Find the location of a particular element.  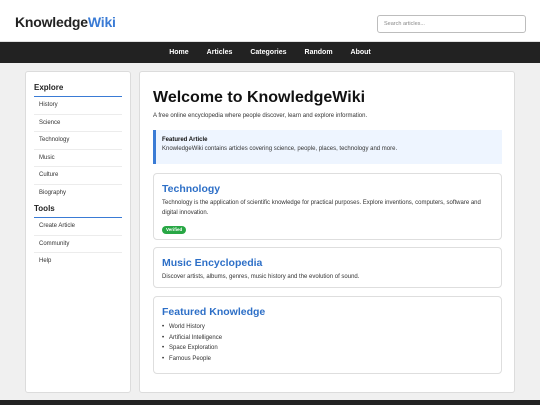

search-input is located at coordinates (451, 24).